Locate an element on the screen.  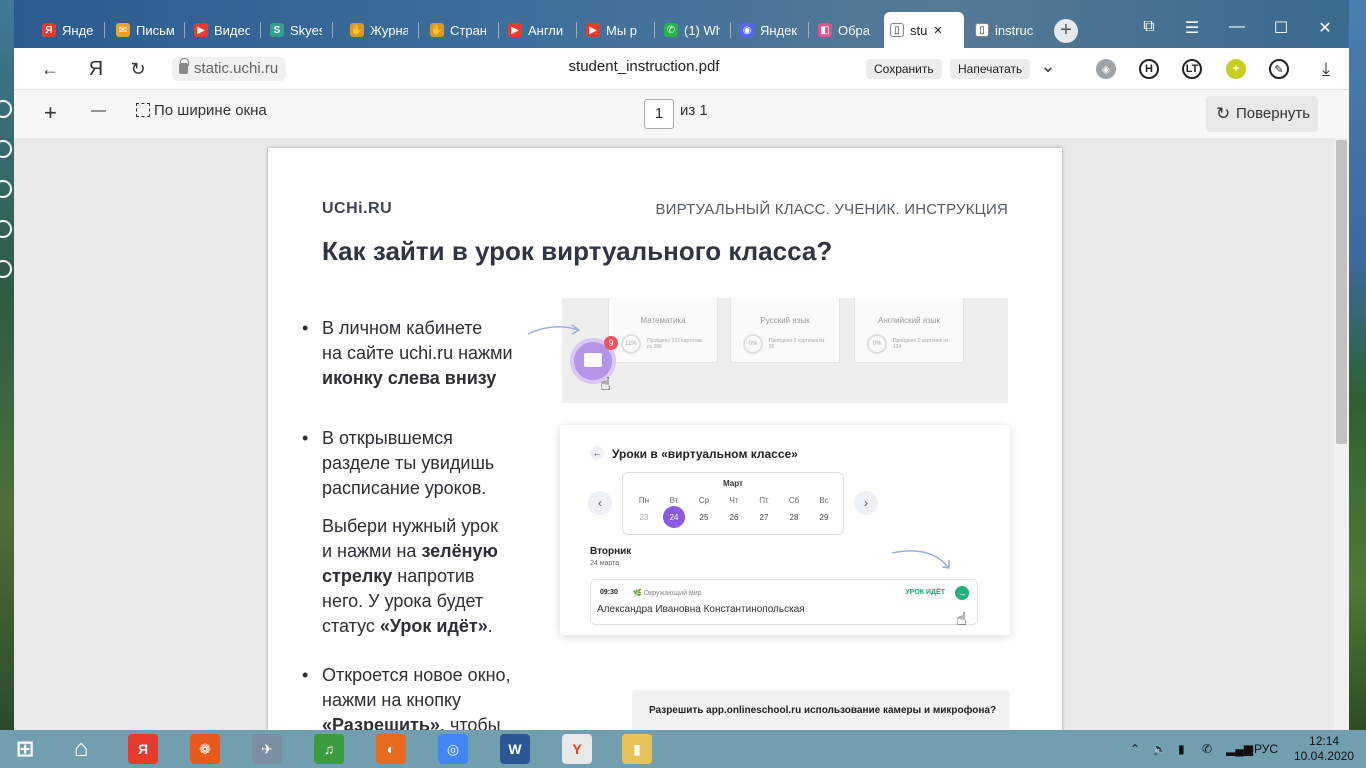
tab-label: Журнал is located at coordinates (389, 30).